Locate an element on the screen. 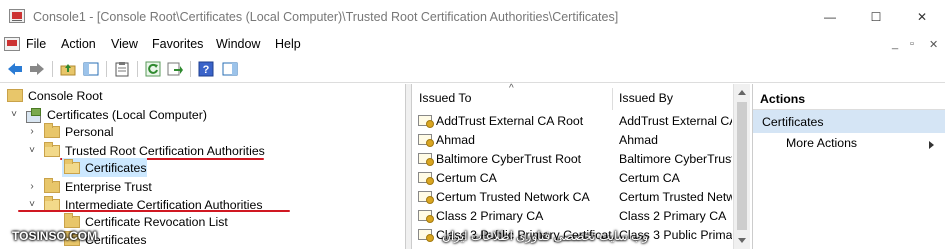 Image resolution: width=945 pixels, height=249 pixels. issued-to-cell: AddTrust External CA Root is located at coordinates (510, 120).